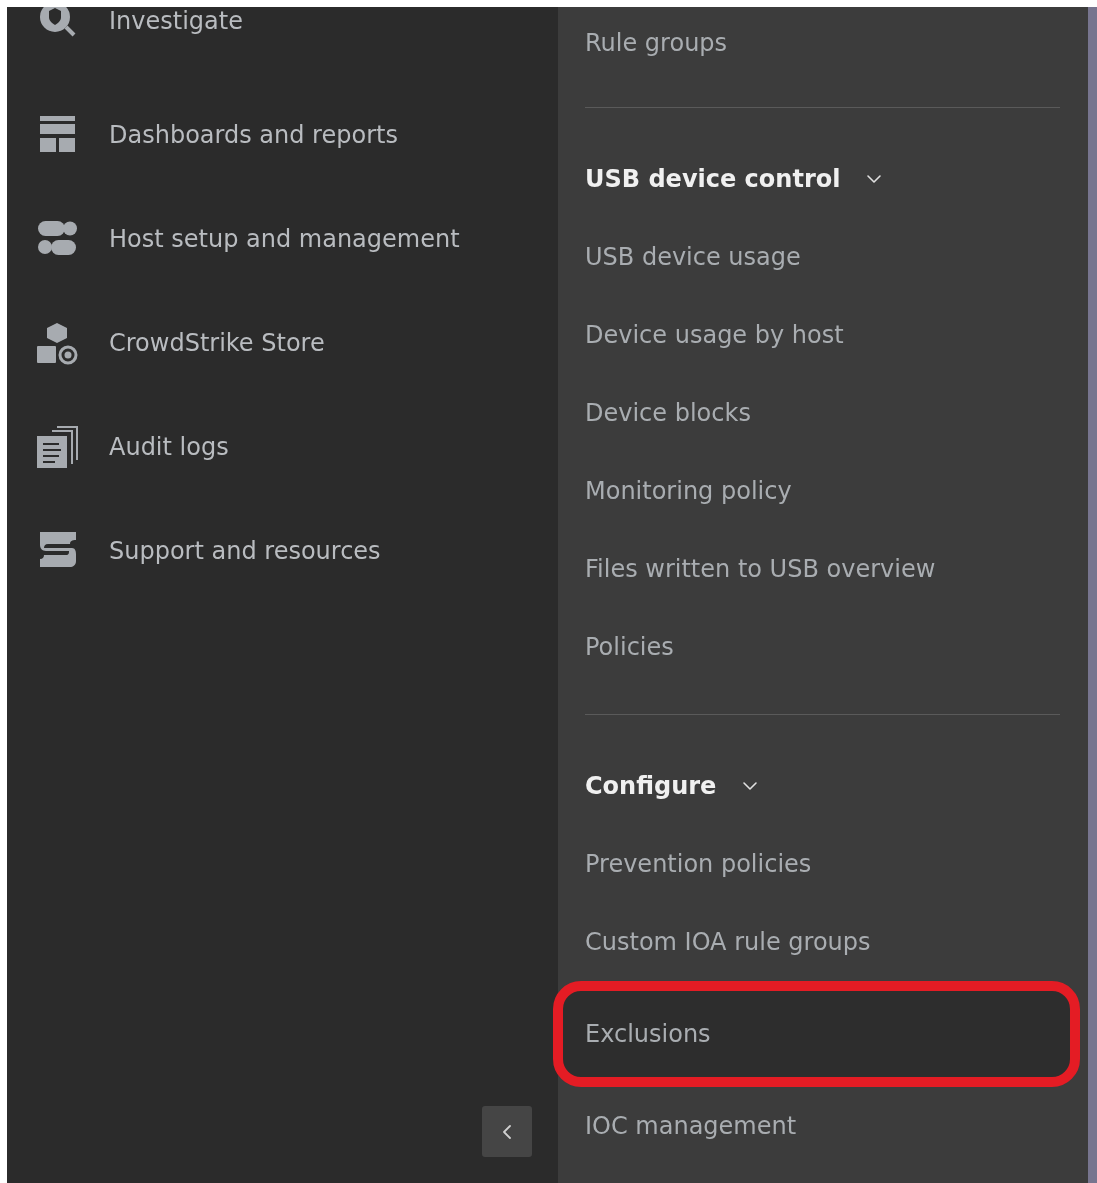 The image size is (1097, 1183). What do you see at coordinates (651, 786) in the screenshot?
I see `section-heading: Configure` at bounding box center [651, 786].